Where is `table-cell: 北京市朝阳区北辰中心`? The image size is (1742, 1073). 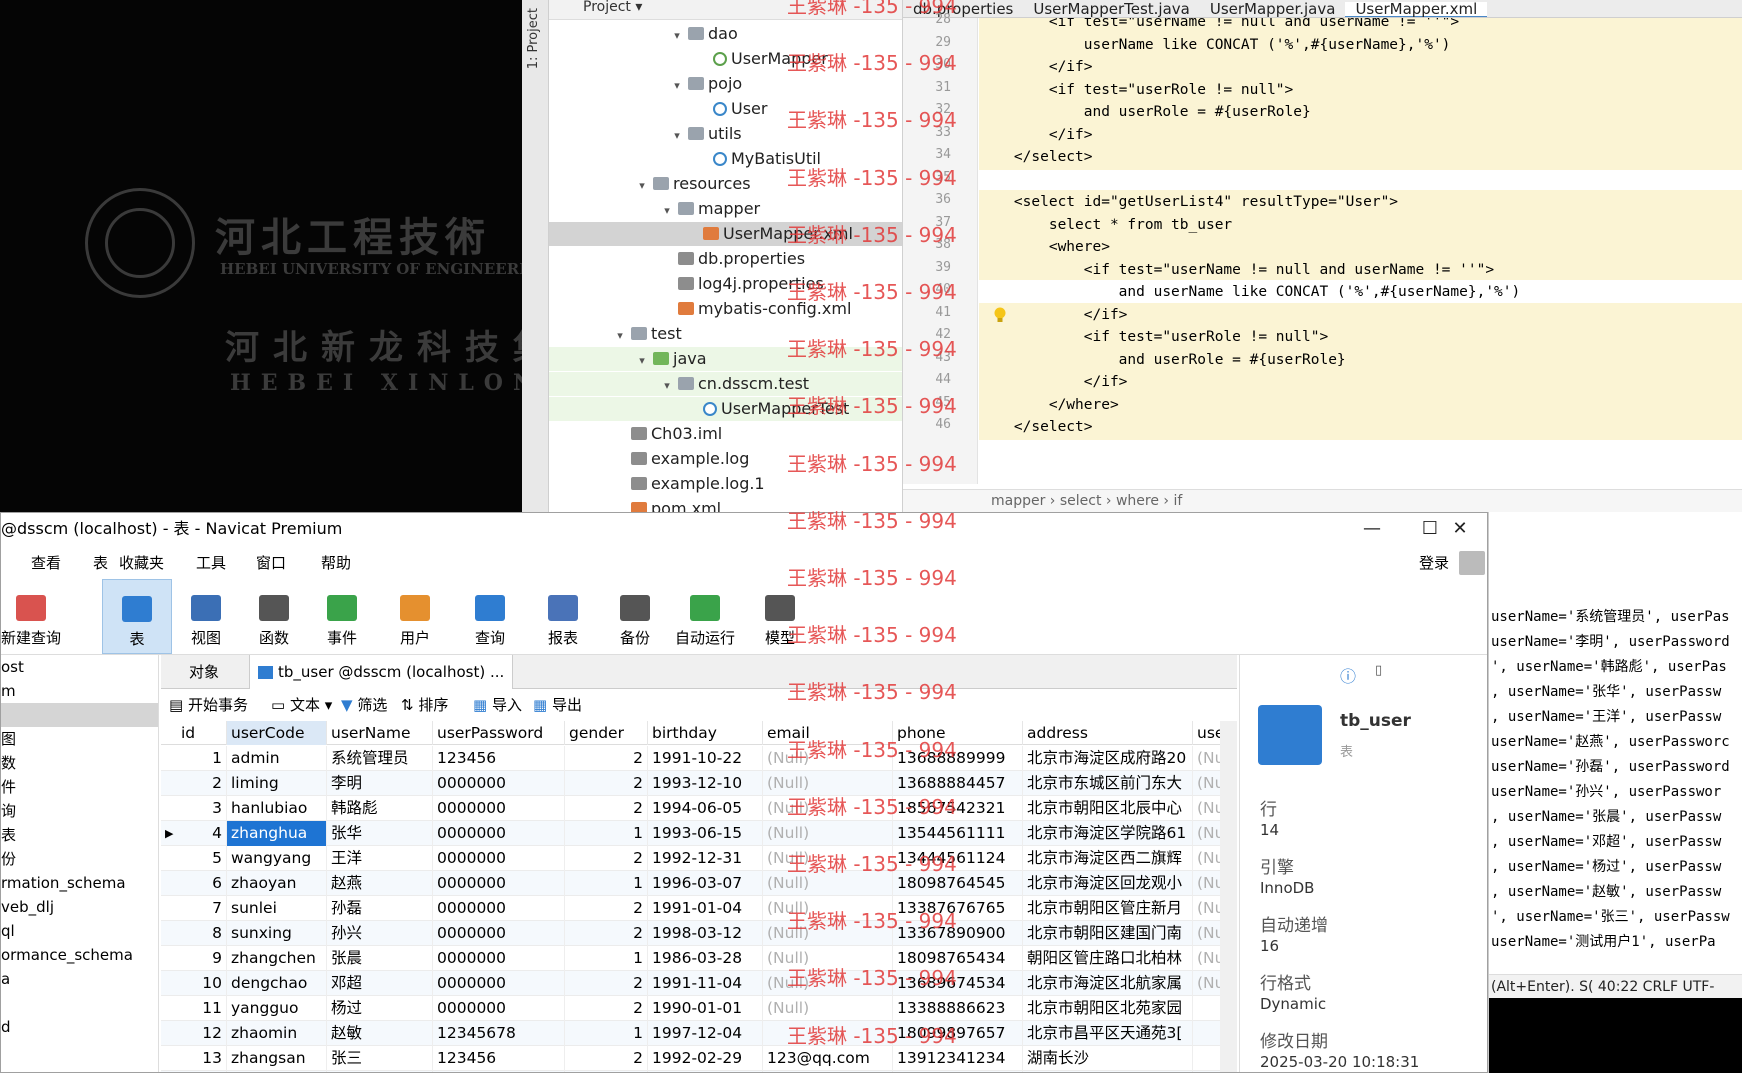
table-cell: 北京市朝阳区北辰中心 is located at coordinates (1108, 808).